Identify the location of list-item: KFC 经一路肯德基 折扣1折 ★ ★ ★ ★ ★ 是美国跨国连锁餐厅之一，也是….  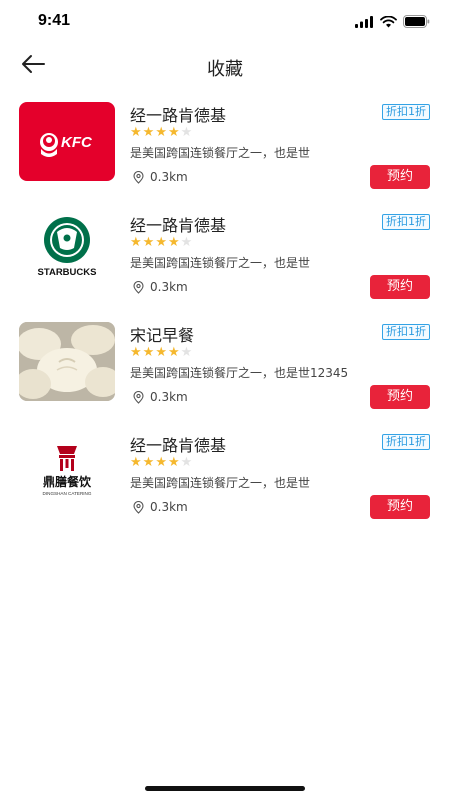
(225, 155).